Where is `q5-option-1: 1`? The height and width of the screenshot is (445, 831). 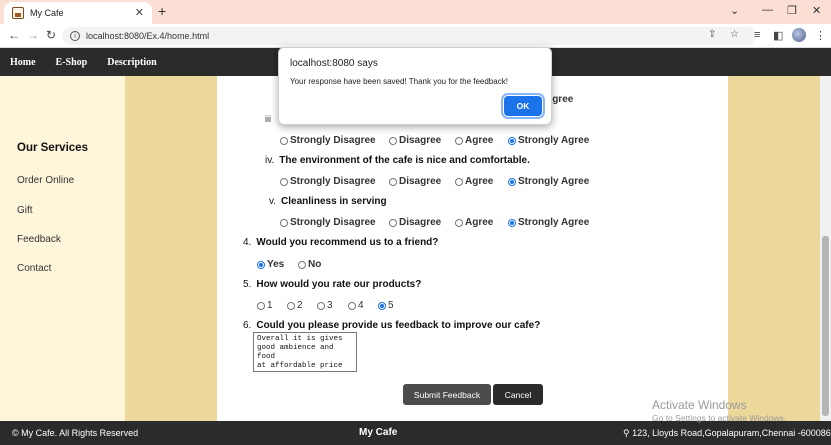 q5-option-1: 1 is located at coordinates (265, 305).